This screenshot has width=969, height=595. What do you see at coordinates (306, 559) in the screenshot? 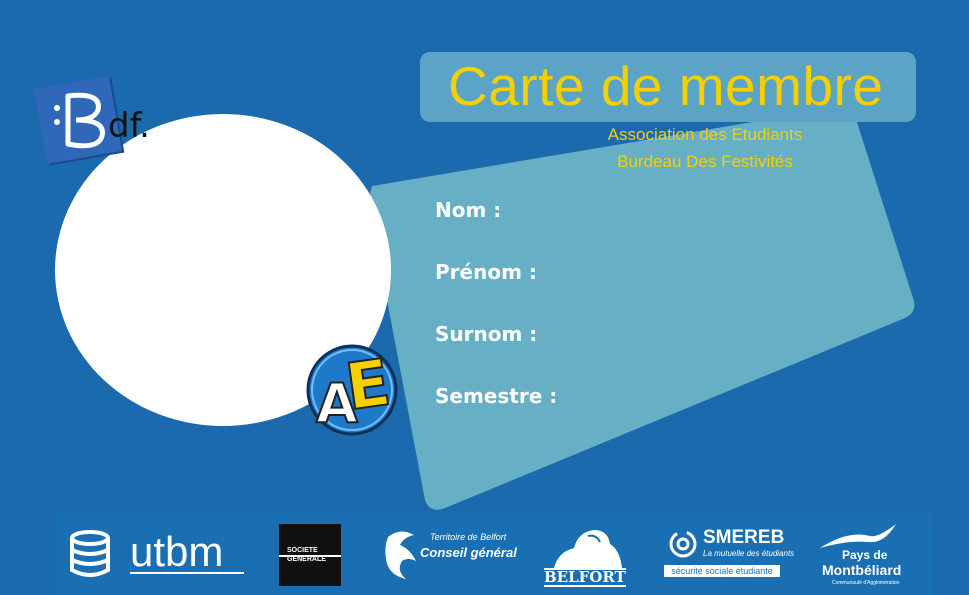
I see `sg-line2: GENERALE` at bounding box center [306, 559].